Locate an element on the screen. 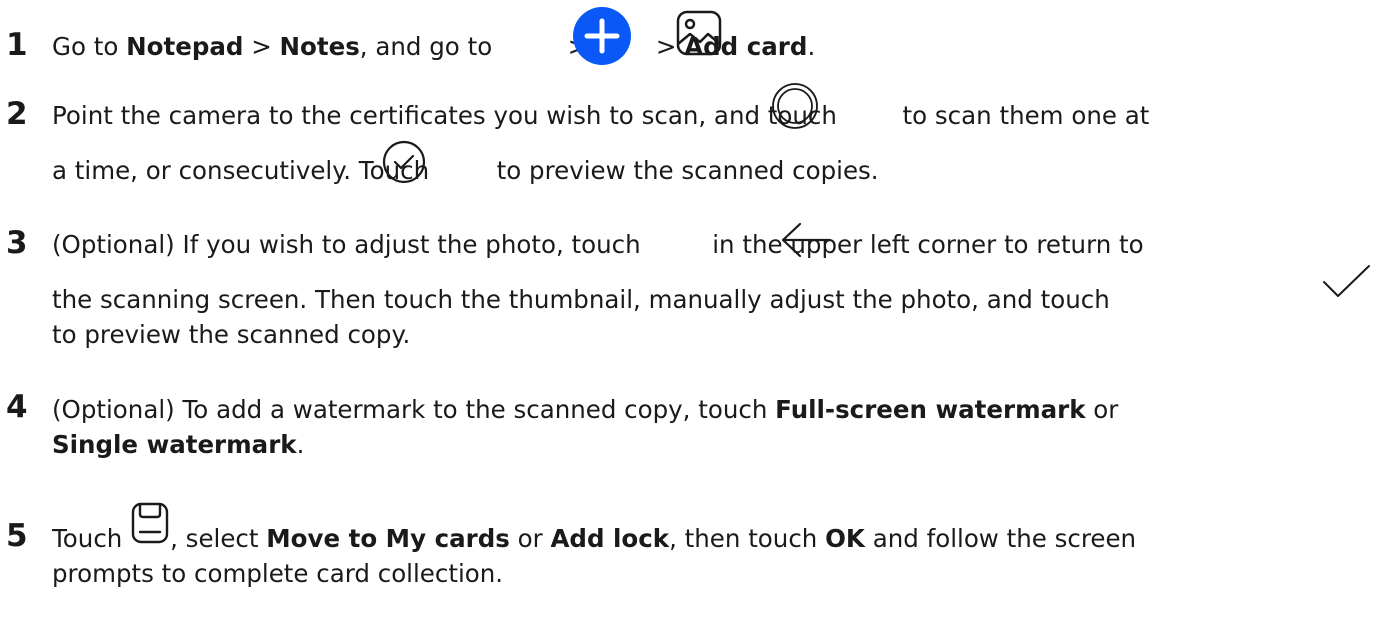 Image resolution: width=1383 pixels, height=637 pixels. step-number: 5 is located at coordinates (17, 536).